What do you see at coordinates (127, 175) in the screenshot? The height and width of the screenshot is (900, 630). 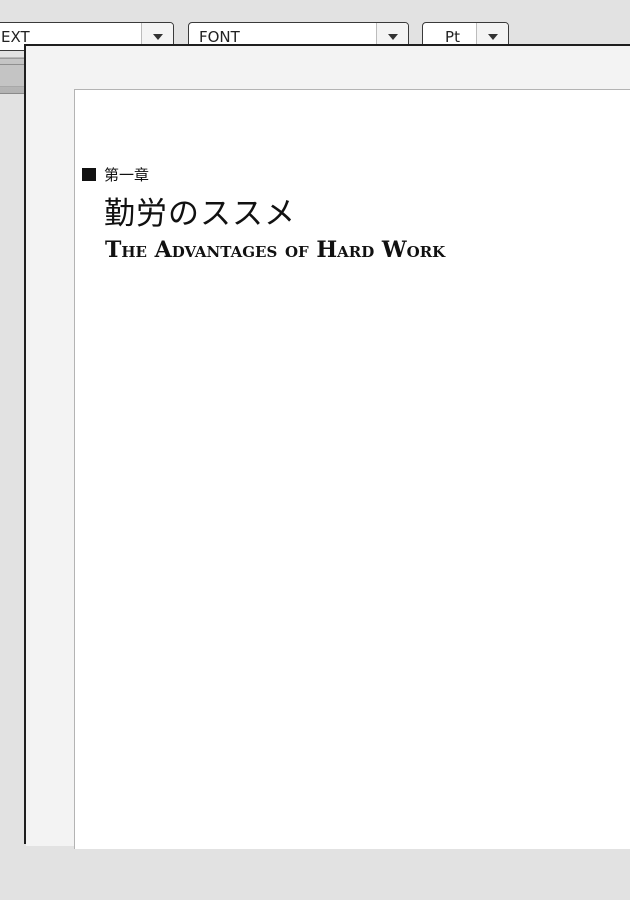 I see `chapter-label: 第一章` at bounding box center [127, 175].